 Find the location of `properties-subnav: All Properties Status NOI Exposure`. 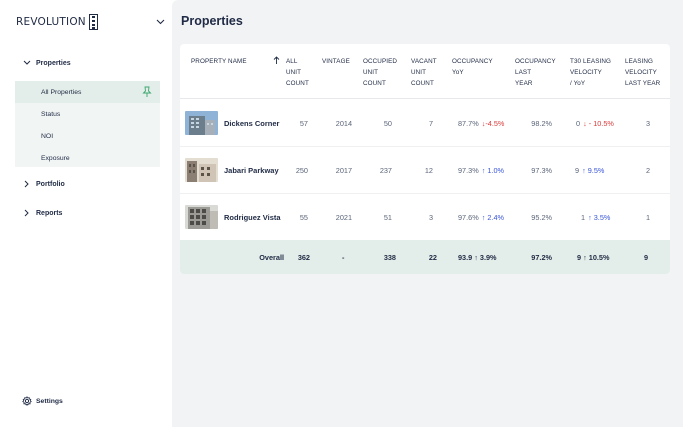

properties-subnav: All Properties Status NOI Exposure is located at coordinates (87, 124).